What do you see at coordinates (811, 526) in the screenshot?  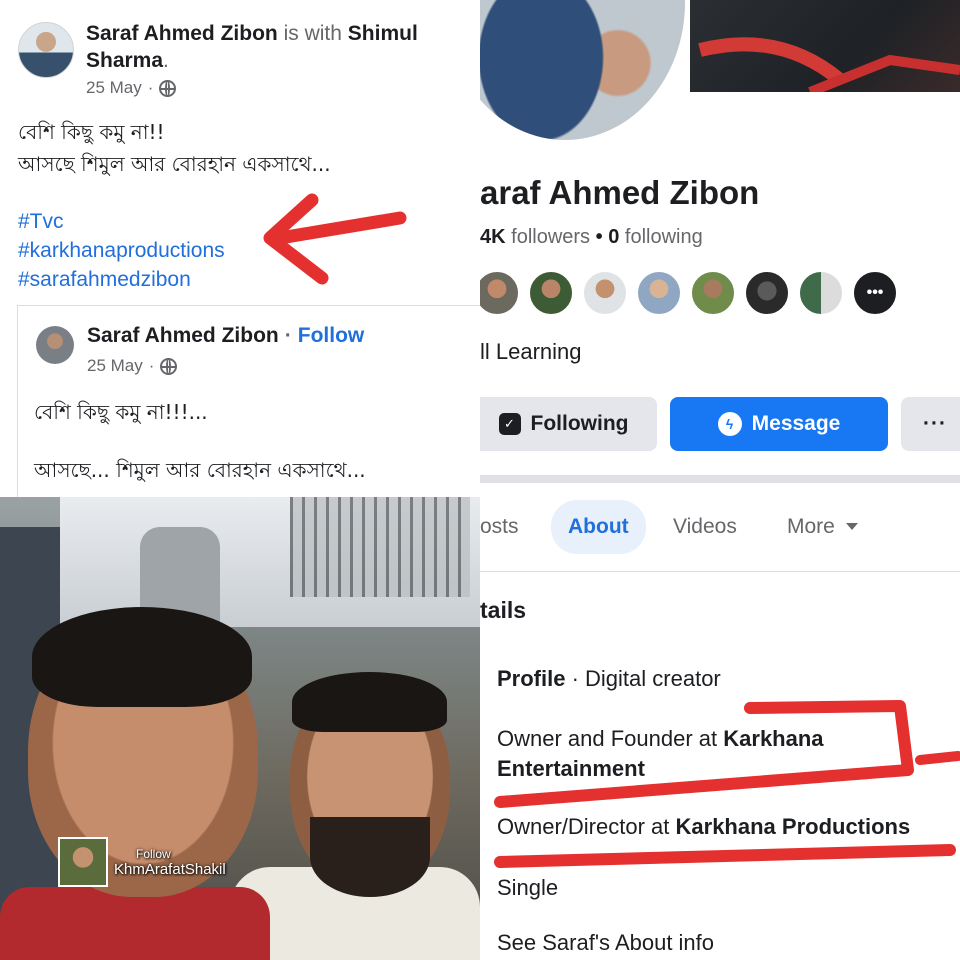 I see `tab-more-label: More` at bounding box center [811, 526].